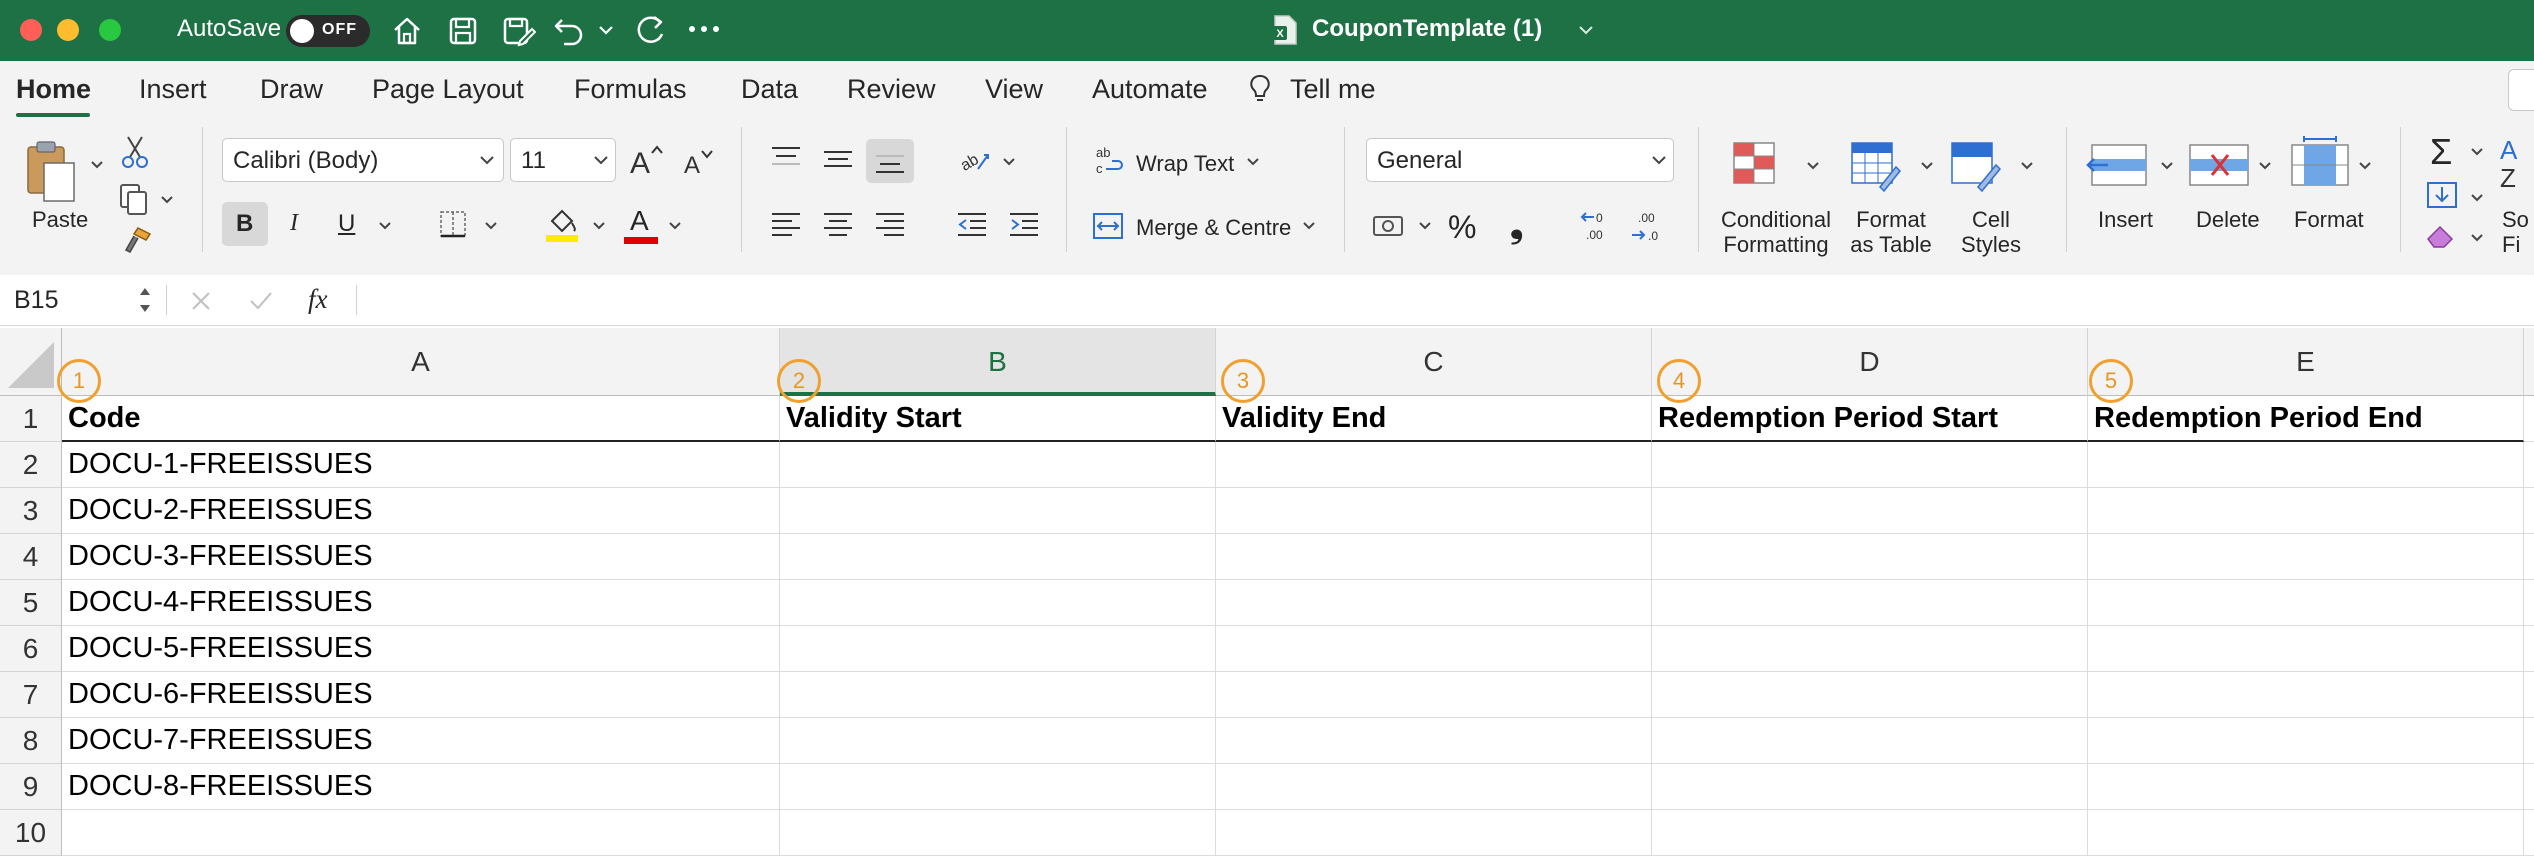  What do you see at coordinates (448, 89) in the screenshot?
I see `tab-page-layout: Page Layout` at bounding box center [448, 89].